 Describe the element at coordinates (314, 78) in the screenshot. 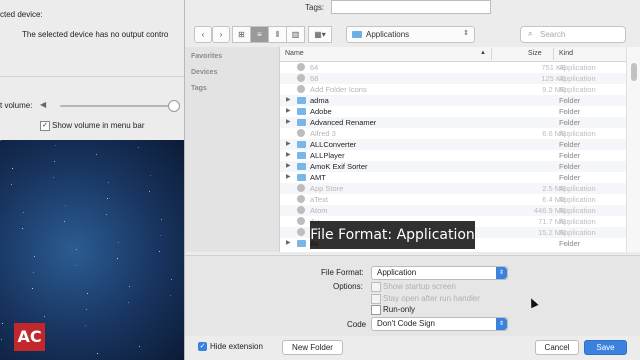

I see `file-name: 68` at that location.